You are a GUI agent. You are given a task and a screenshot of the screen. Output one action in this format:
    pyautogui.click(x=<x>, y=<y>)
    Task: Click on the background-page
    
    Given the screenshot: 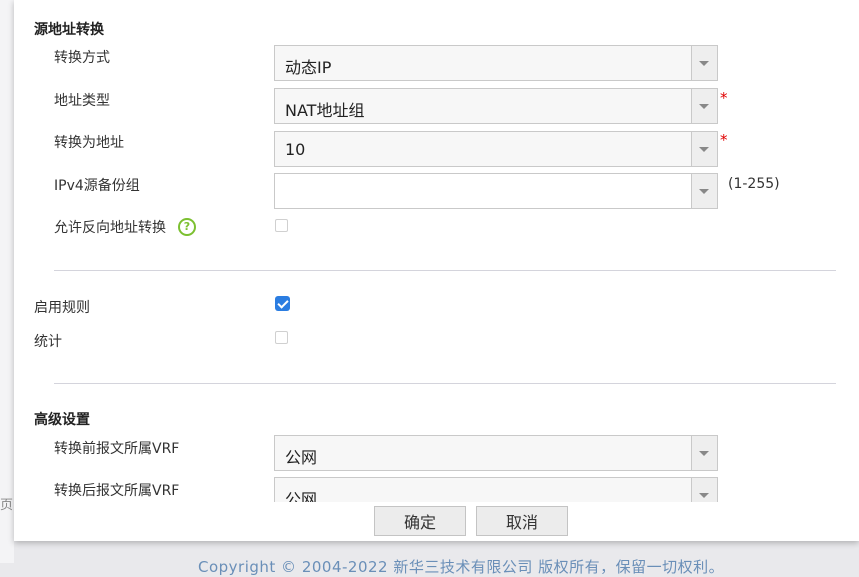 What is the action you would take?
    pyautogui.click(x=7, y=281)
    